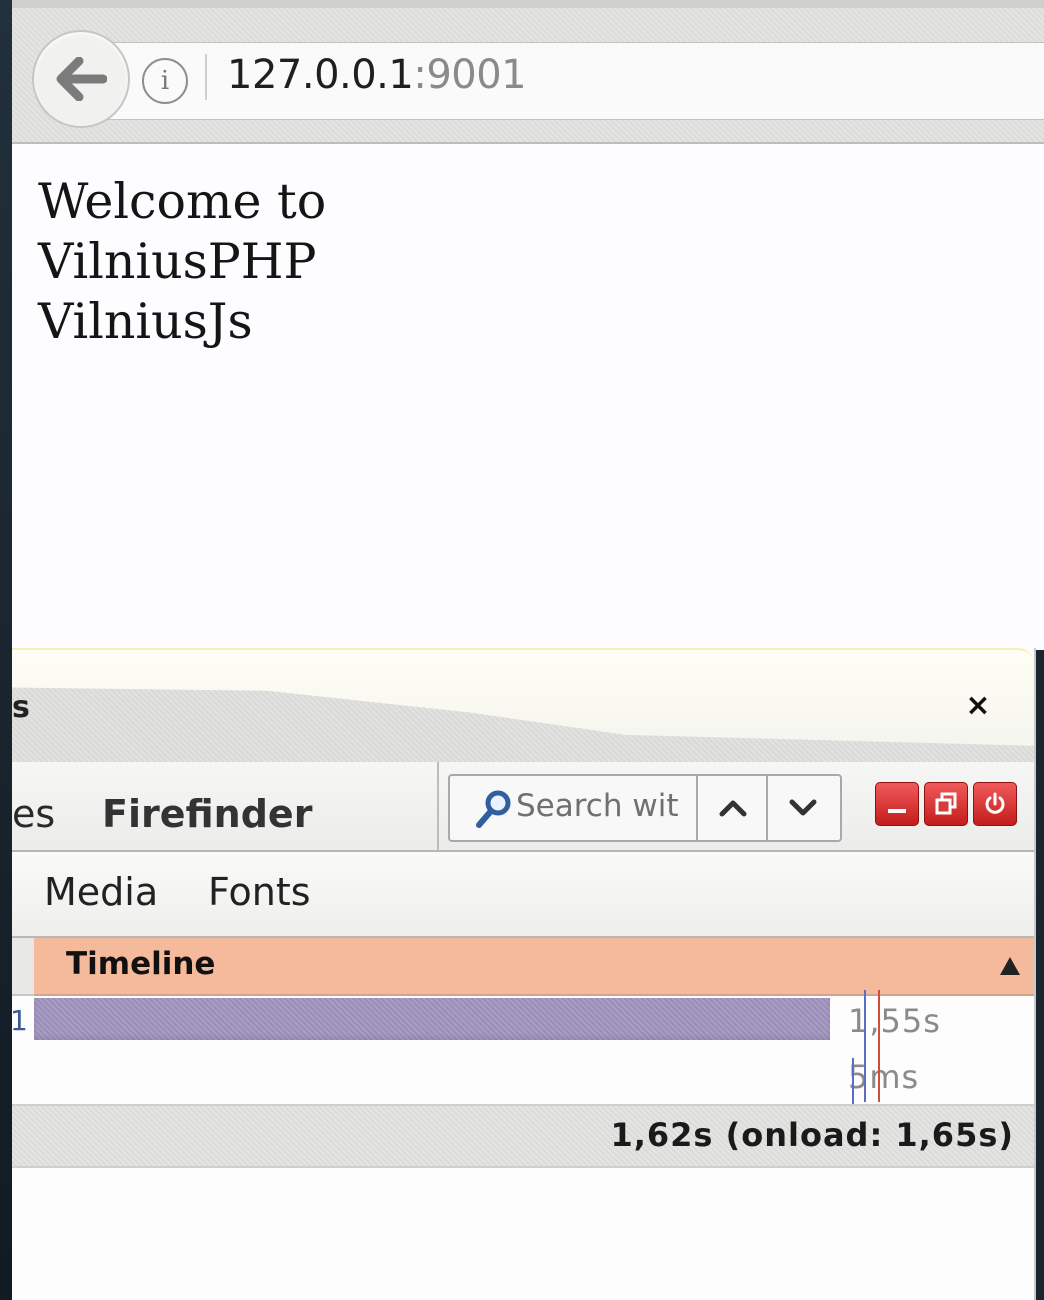 The height and width of the screenshot is (1300, 1044). I want to click on restore-icon, so click(946, 803).